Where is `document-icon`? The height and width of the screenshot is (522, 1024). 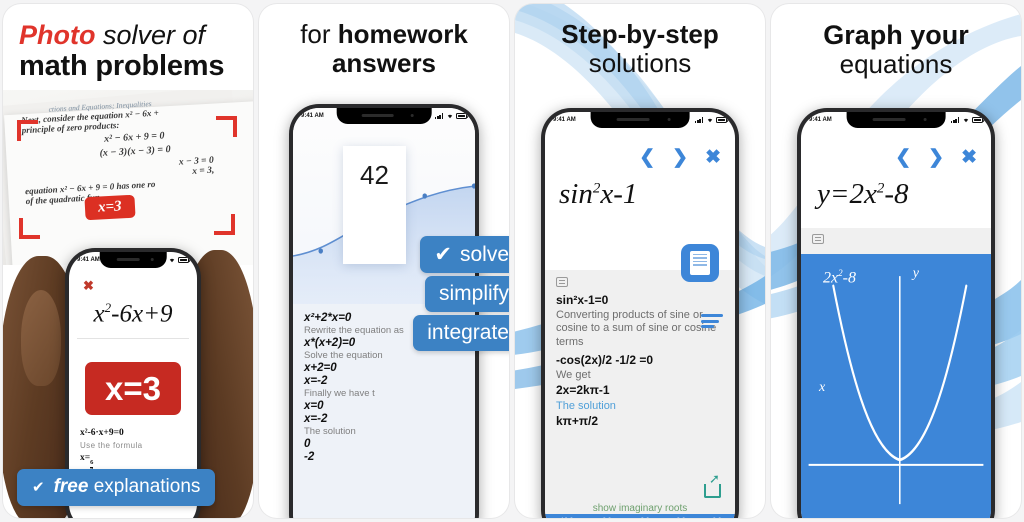 document-icon is located at coordinates (700, 263).